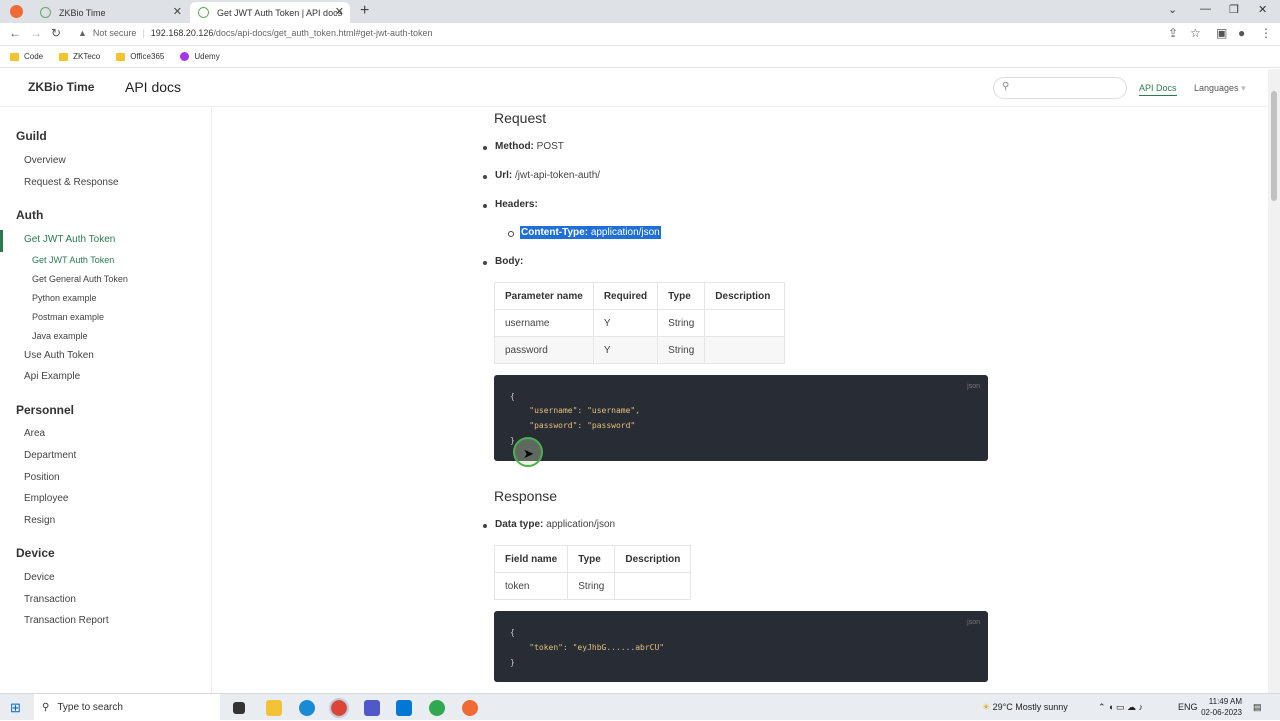 Image resolution: width=1280 pixels, height=721 pixels. I want to click on response-code-block: json { "token": "eyJhbG......abrCU" }, so click(741, 646).